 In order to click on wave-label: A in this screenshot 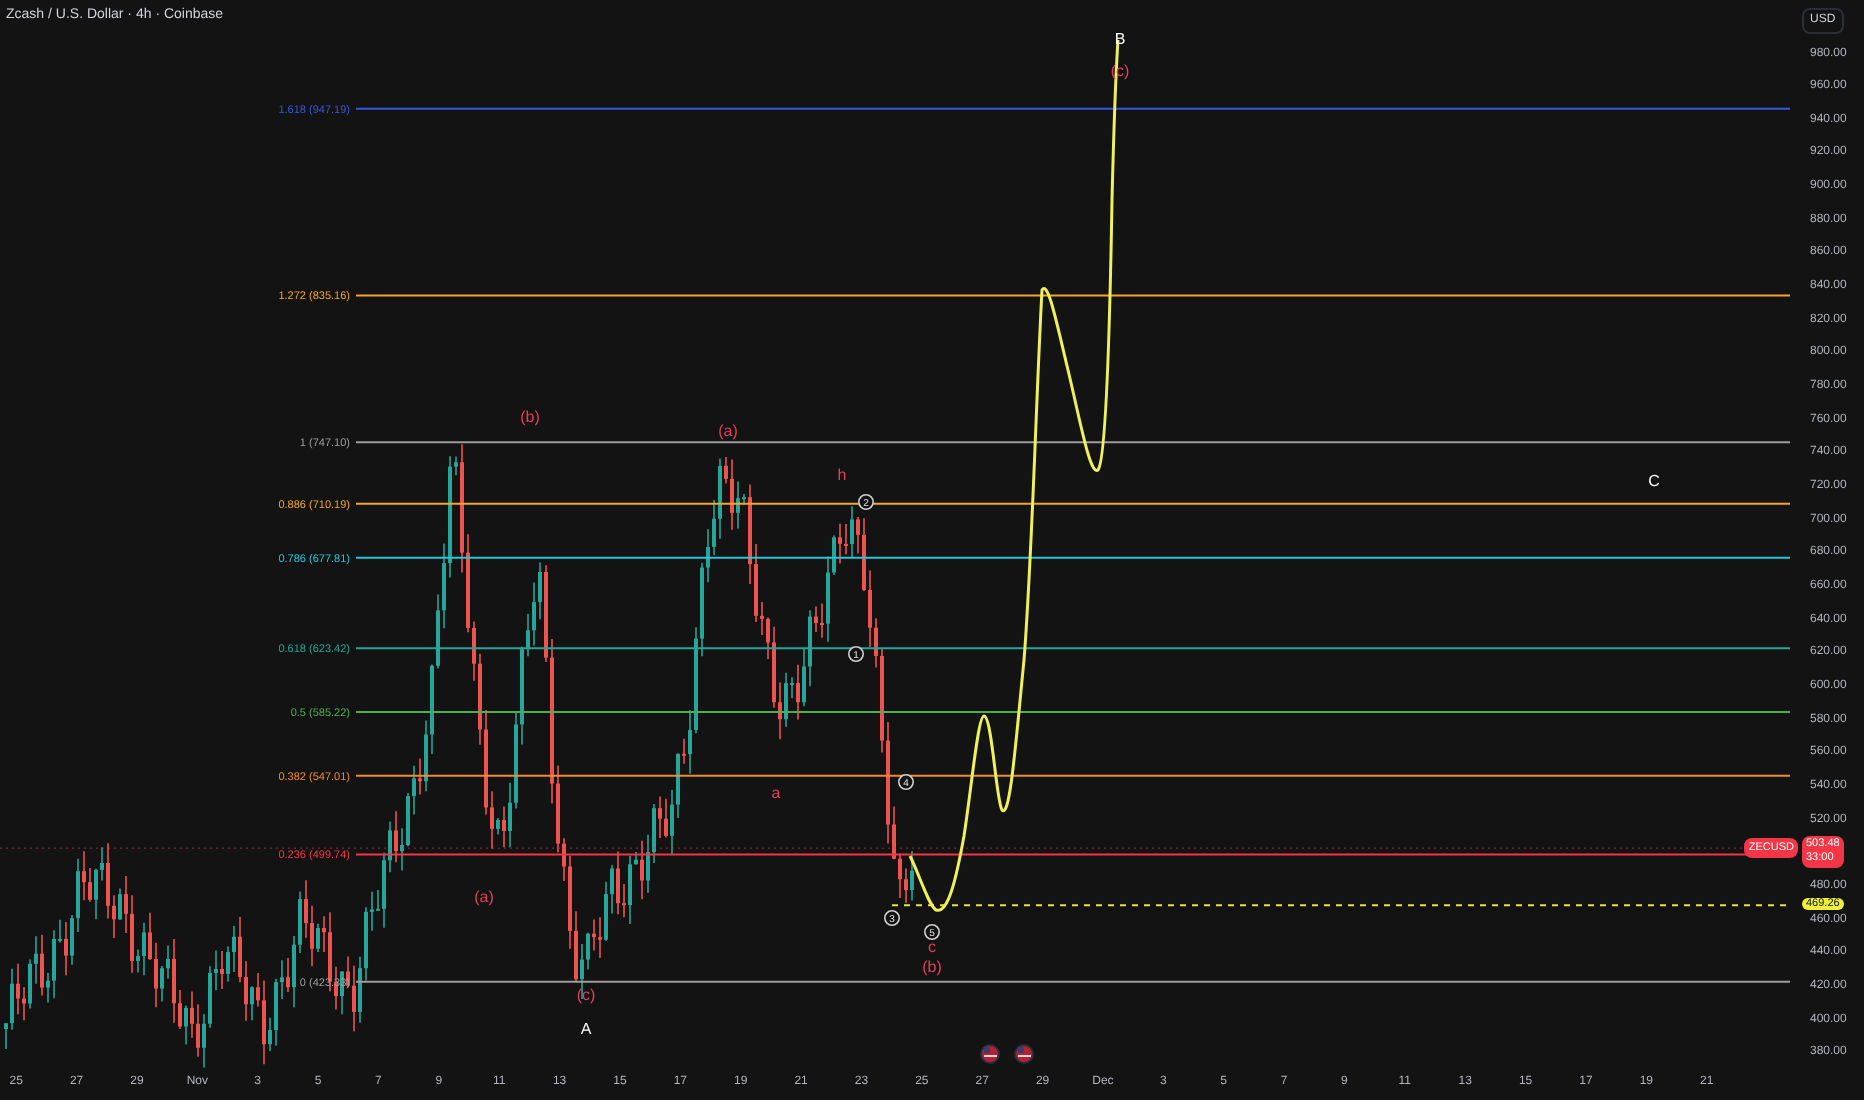, I will do `click(586, 1029)`.